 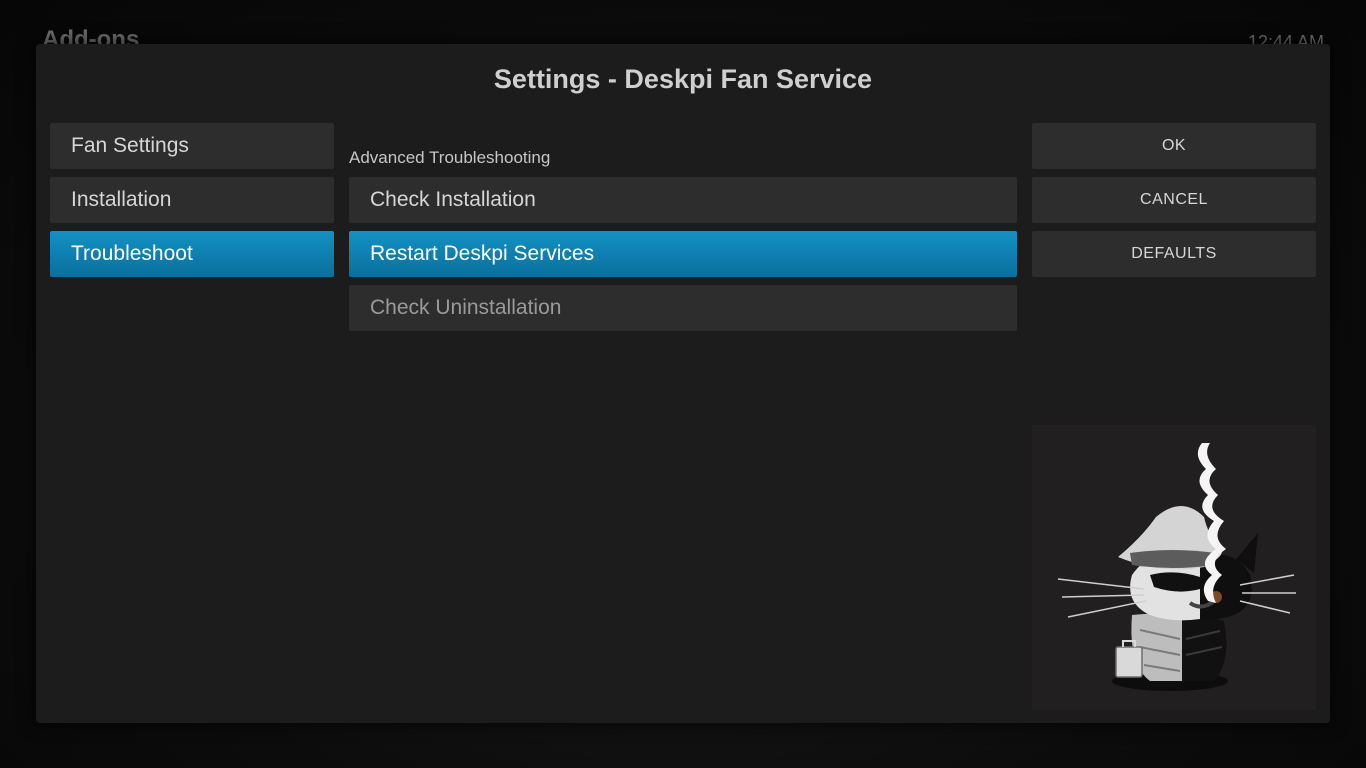 I want to click on setting-check-installation: Check Installation, so click(x=683, y=200).